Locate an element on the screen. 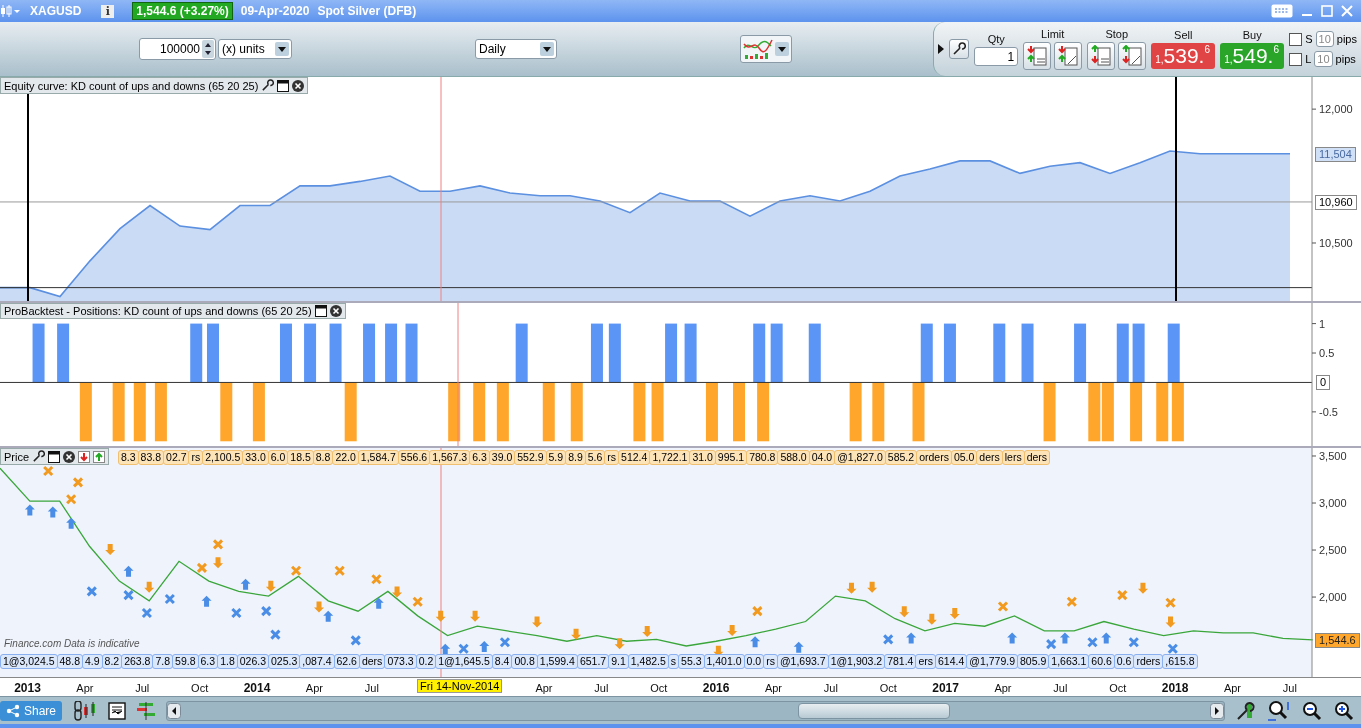  axis-tick-label: 3,000 is located at coordinates (1333, 503).